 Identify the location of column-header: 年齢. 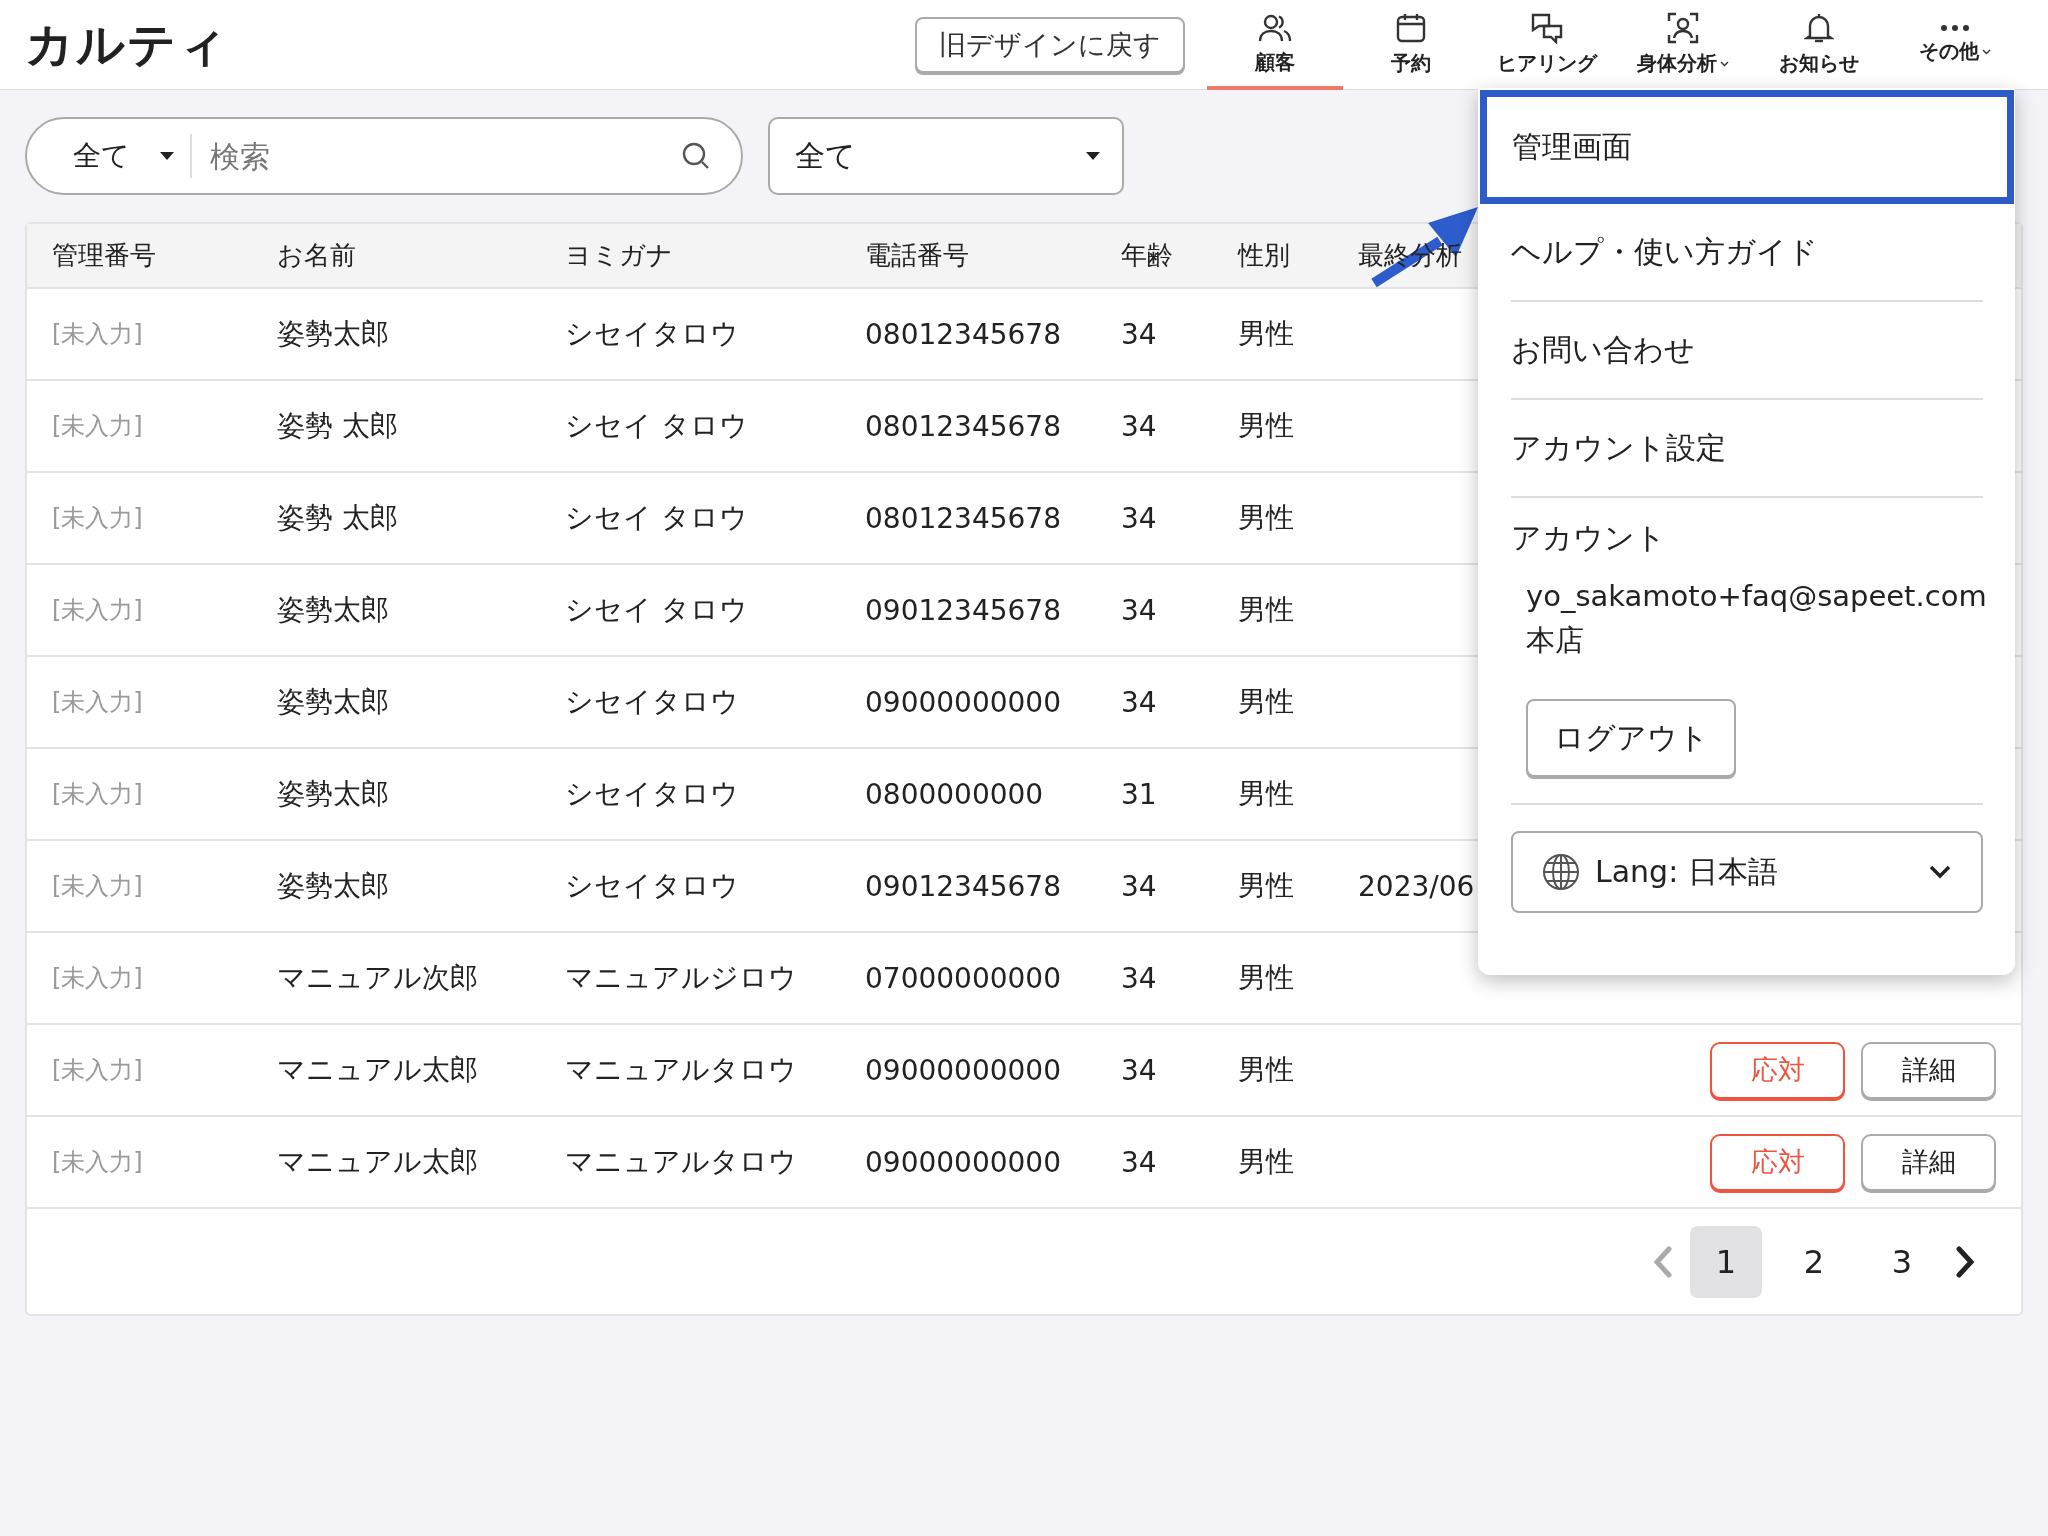
(1147, 255).